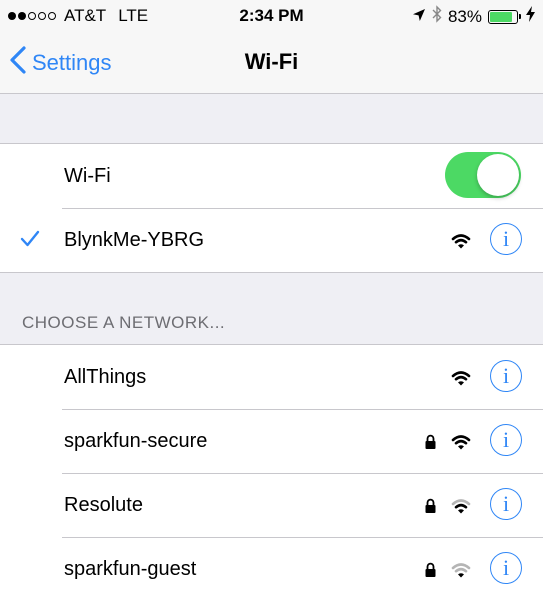 The width and height of the screenshot is (543, 601). I want to click on network-name: AllThings, so click(105, 377).